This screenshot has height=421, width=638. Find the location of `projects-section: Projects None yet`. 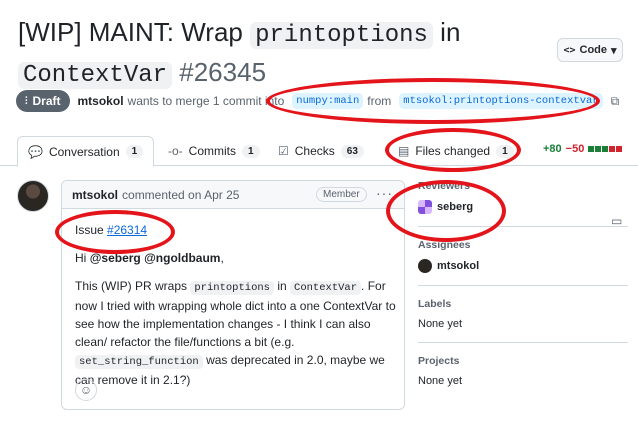

projects-section: Projects None yet is located at coordinates (523, 377).